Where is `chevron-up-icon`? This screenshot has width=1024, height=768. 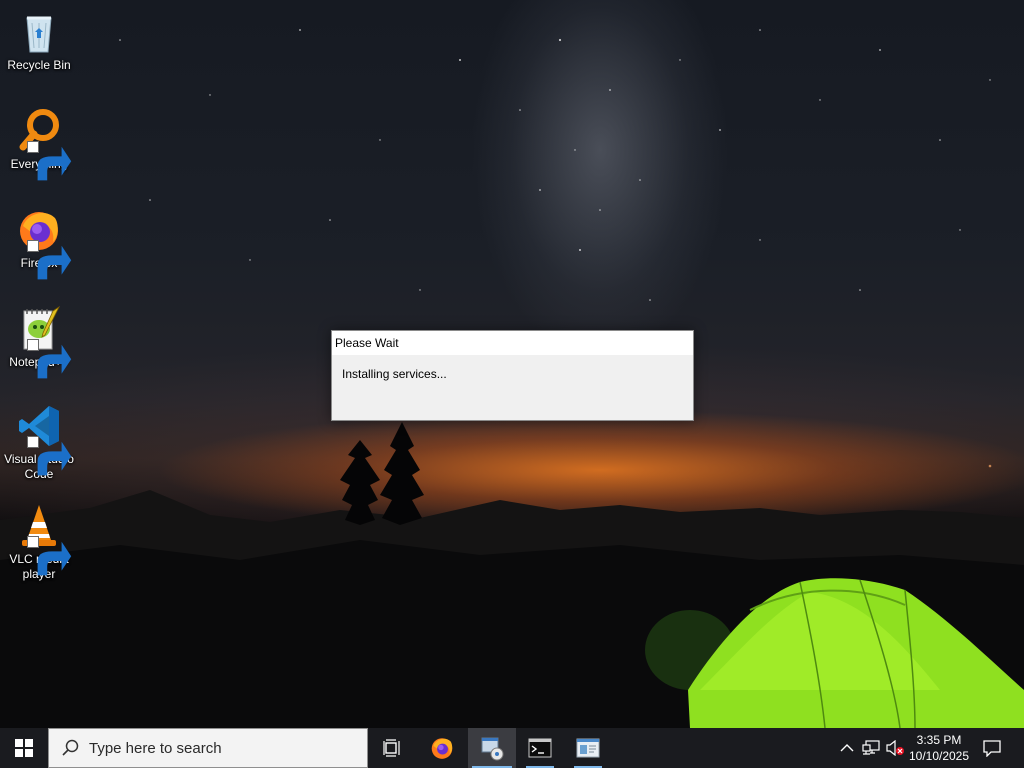
chevron-up-icon is located at coordinates (847, 748).